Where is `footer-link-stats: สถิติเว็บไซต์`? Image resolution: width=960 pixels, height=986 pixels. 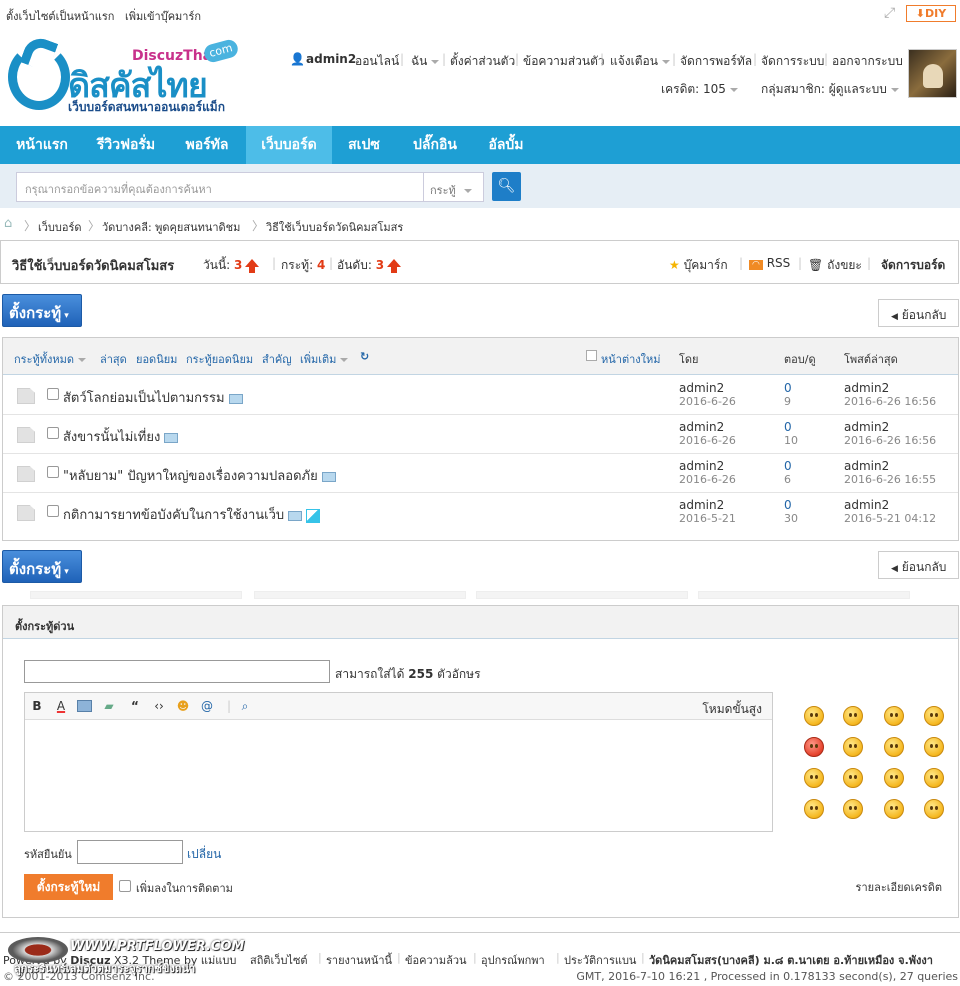 footer-link-stats: สถิติเว็บไซต์ is located at coordinates (279, 960).